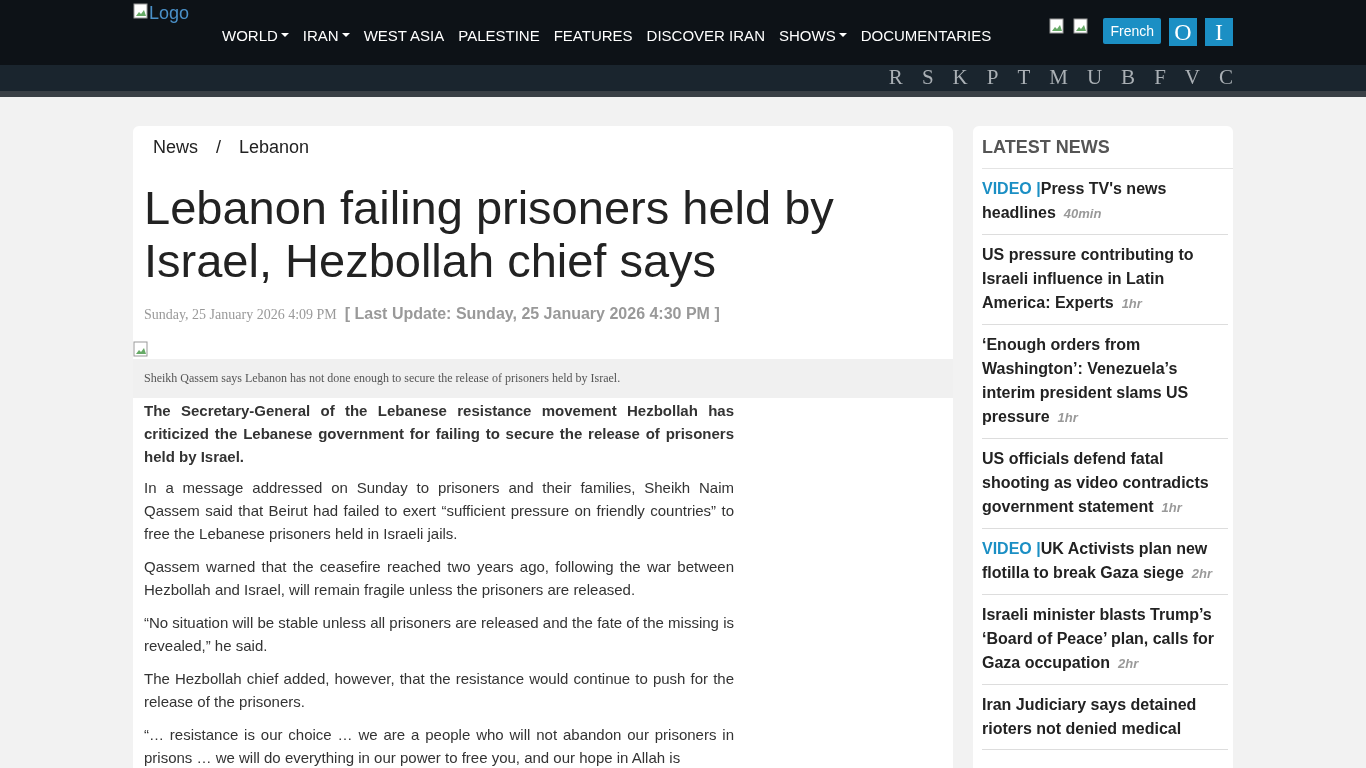  What do you see at coordinates (439, 690) in the screenshot?
I see `body-paragraph: The Hezbollah chief added, however, that the resistance would continue to push for the release of the prisoners.` at bounding box center [439, 690].